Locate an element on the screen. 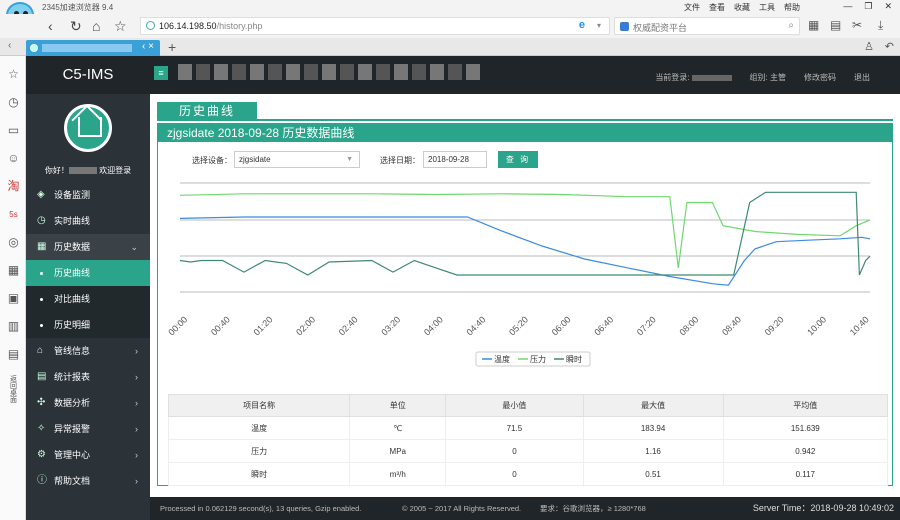  sidebar-item-admin: ⚙ 管理中心 › is located at coordinates (88, 455).